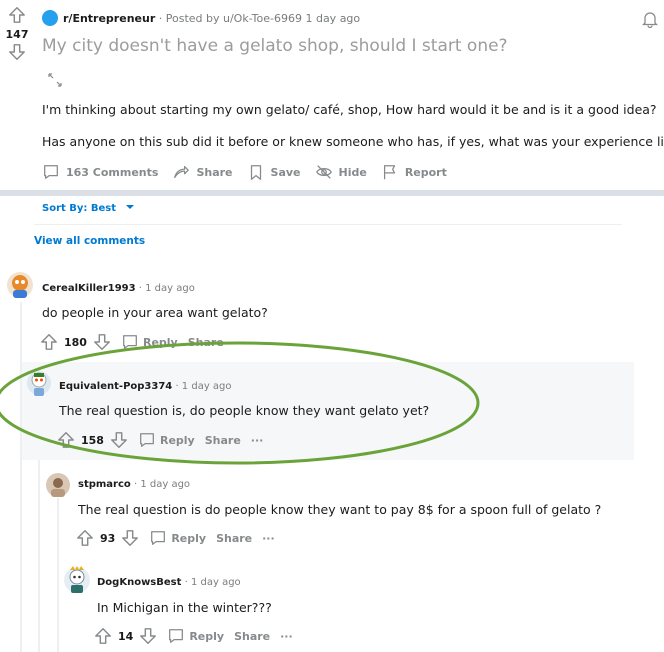 This screenshot has width=664, height=652. I want to click on sort-label: Sort By: Best, so click(79, 208).